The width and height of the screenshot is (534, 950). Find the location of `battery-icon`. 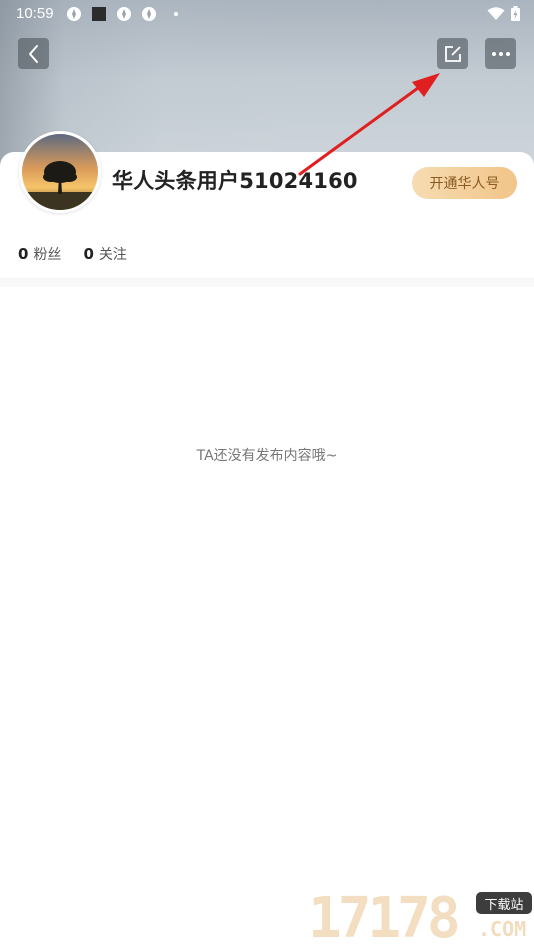

battery-icon is located at coordinates (515, 13).